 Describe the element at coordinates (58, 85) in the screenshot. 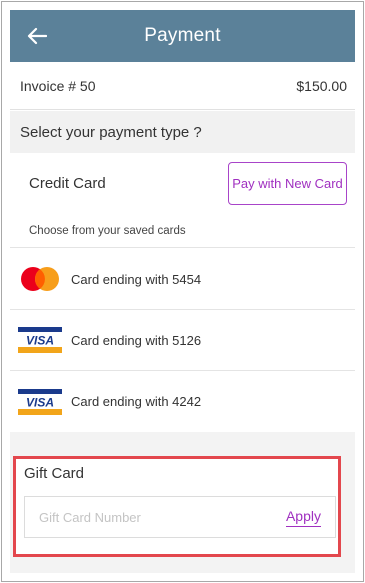

I see `invoice-number: Invoice # 50` at that location.